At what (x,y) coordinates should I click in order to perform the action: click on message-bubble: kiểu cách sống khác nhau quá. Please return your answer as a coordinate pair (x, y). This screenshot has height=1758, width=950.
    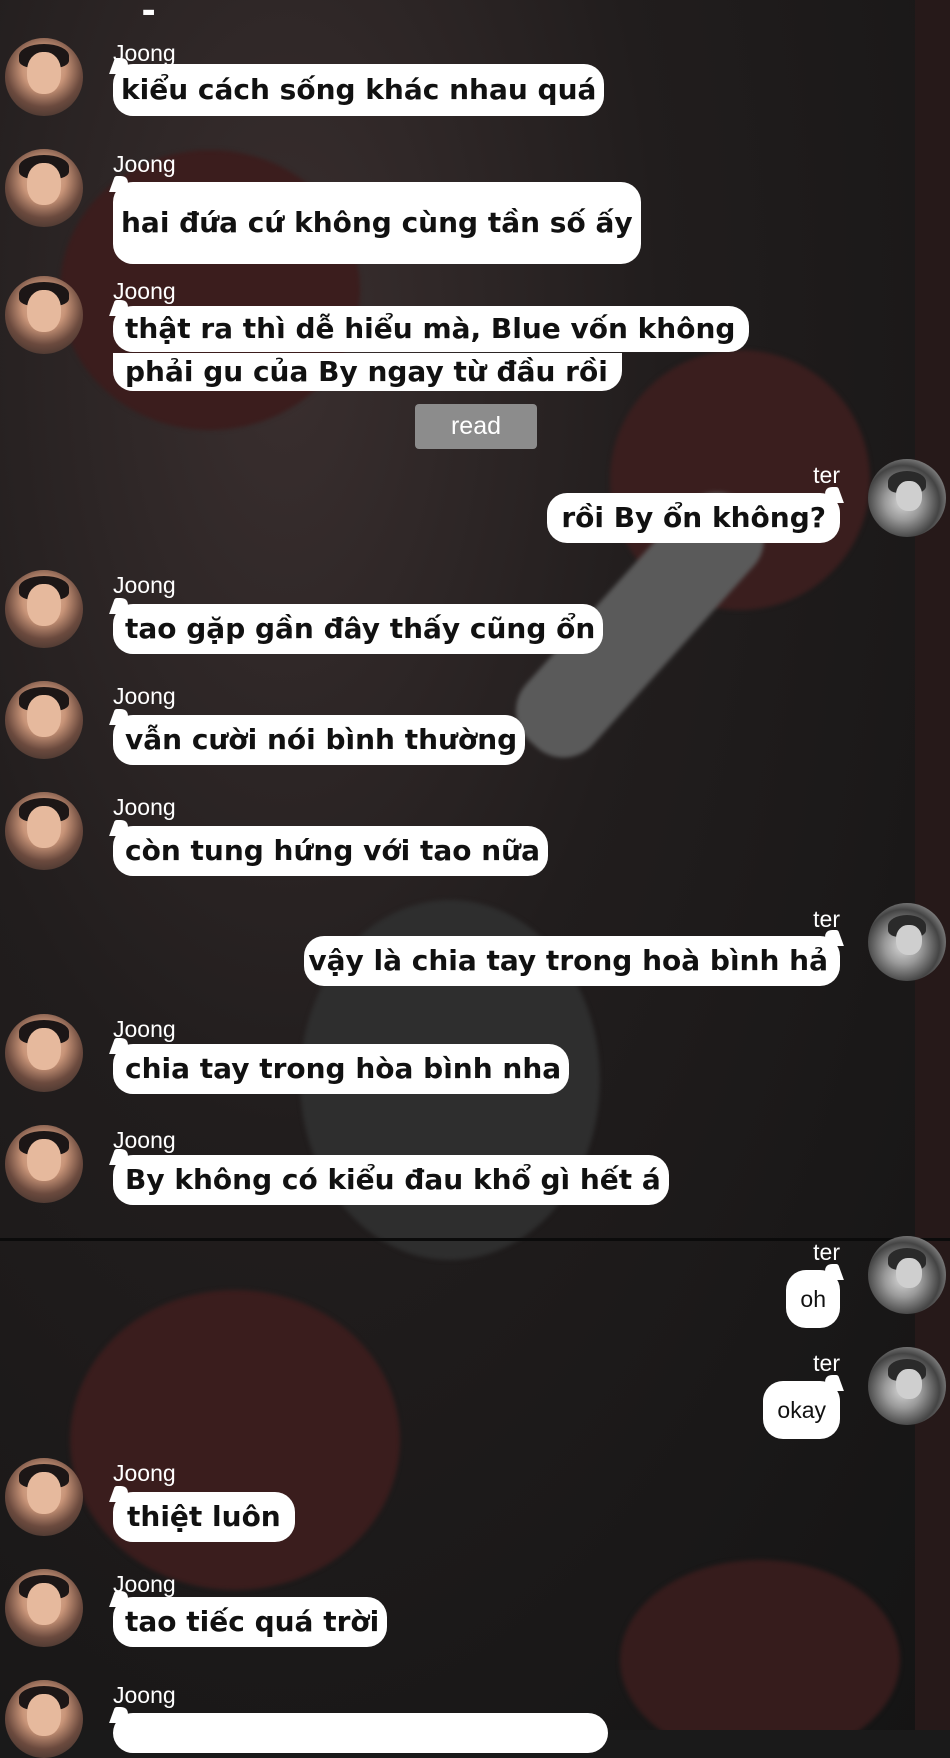
    Looking at the image, I should click on (359, 90).